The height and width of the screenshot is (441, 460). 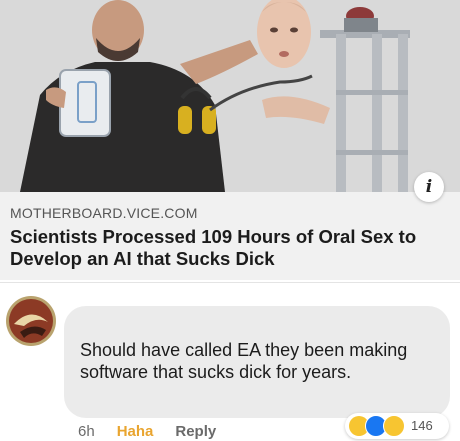 What do you see at coordinates (104, 213) in the screenshot?
I see `link-domain: MOTHERBOARD.VICE.COM` at bounding box center [104, 213].